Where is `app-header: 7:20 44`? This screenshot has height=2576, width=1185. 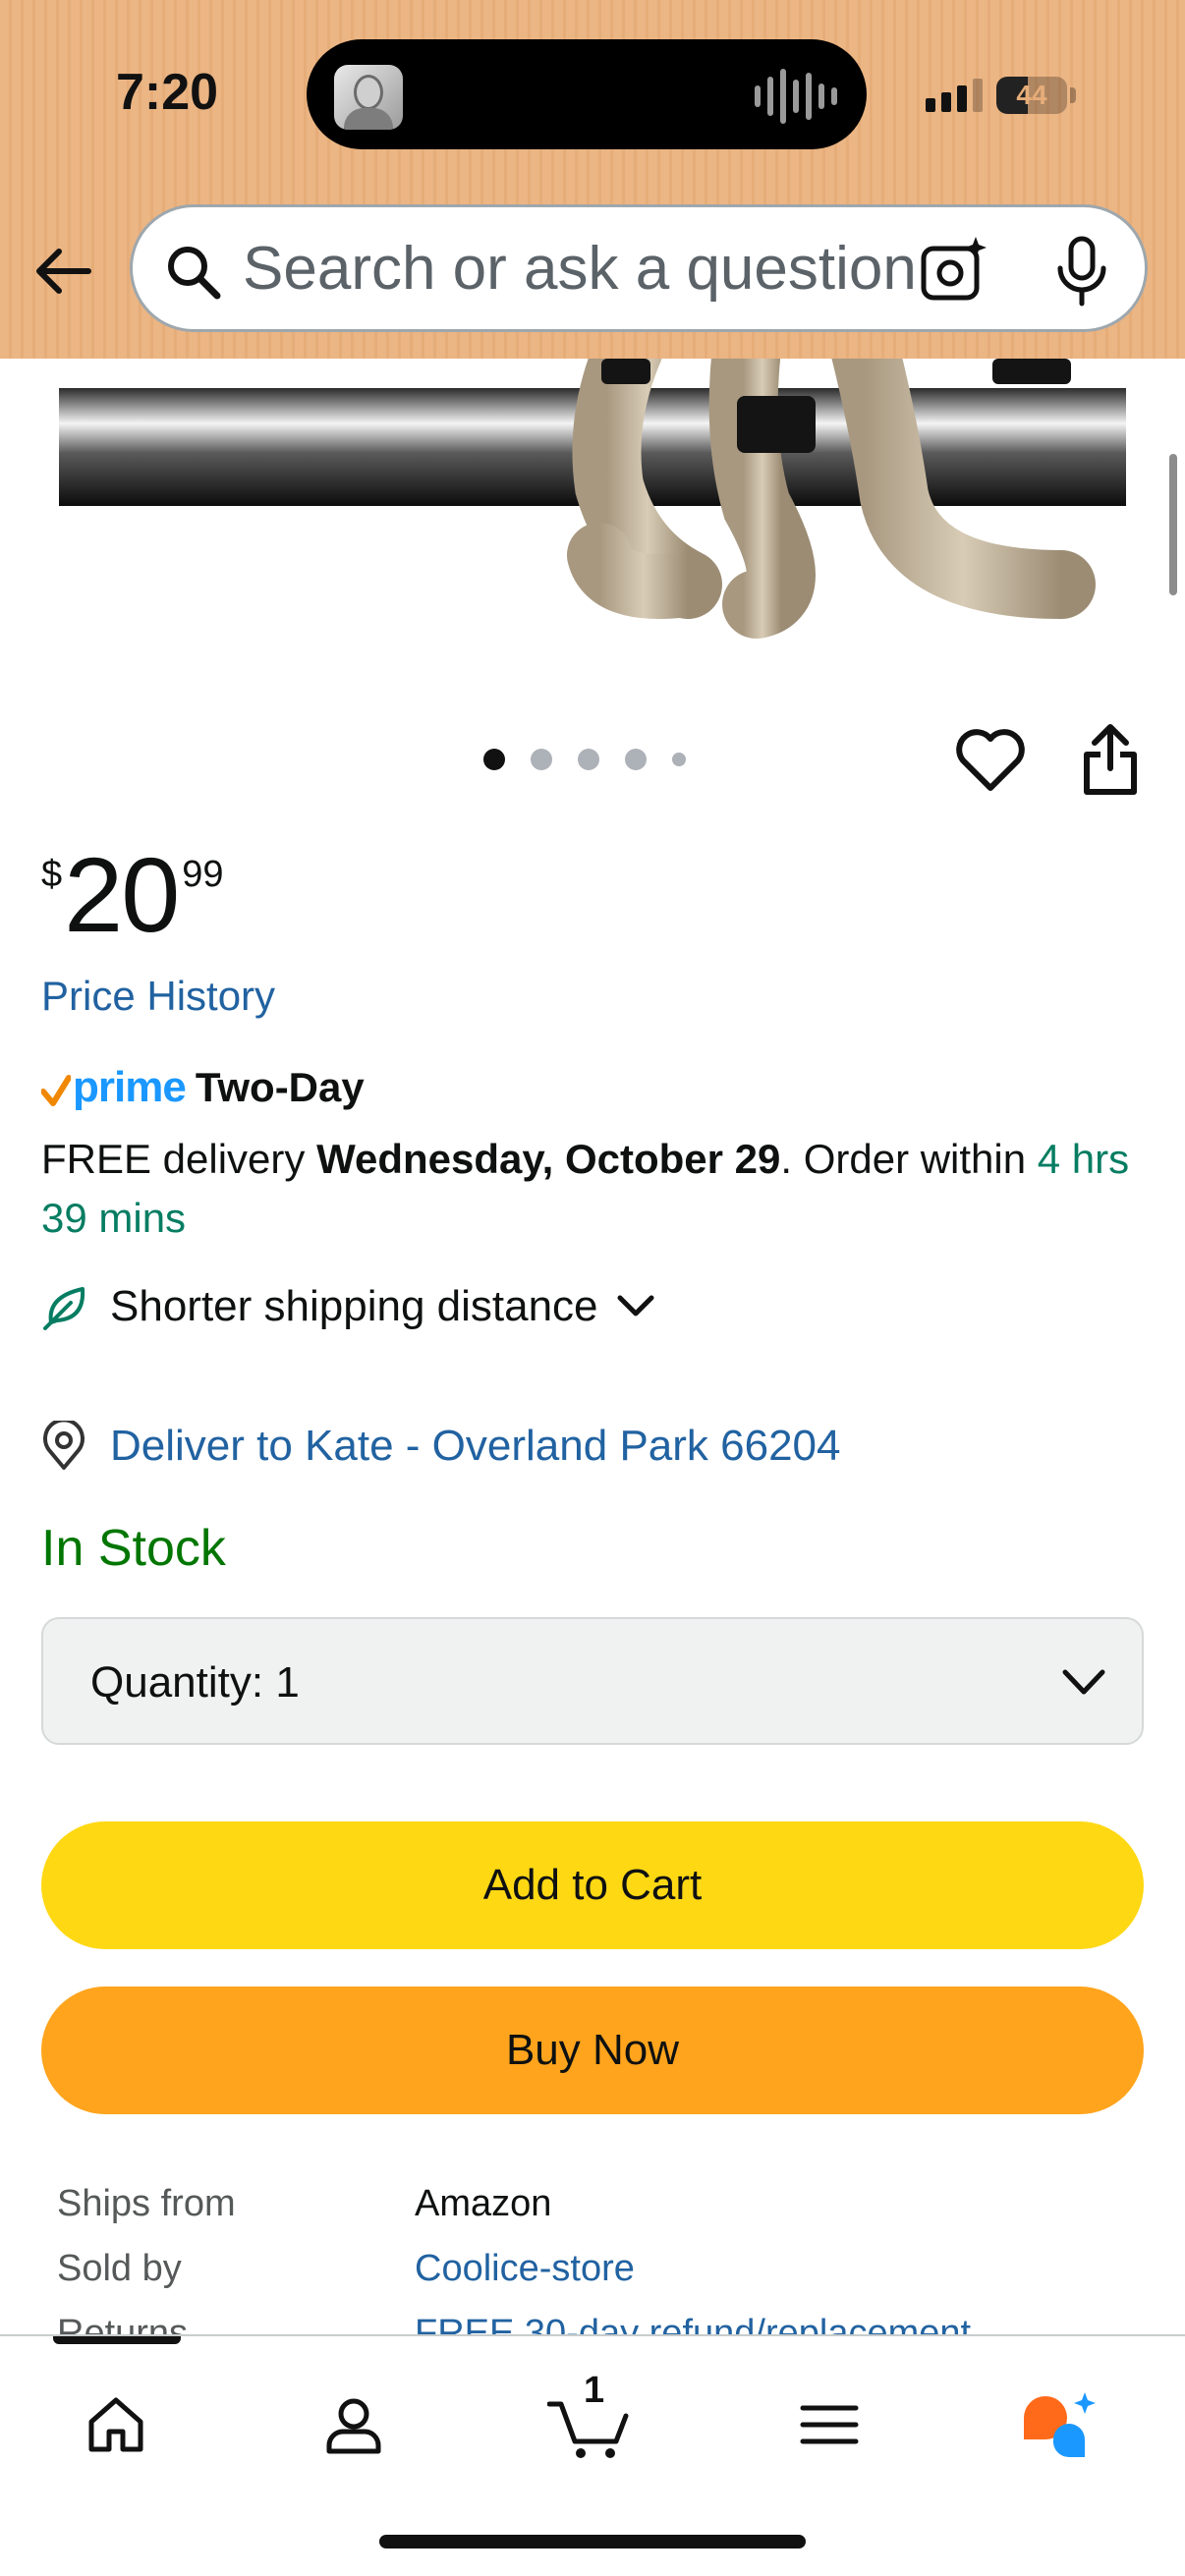
app-header: 7:20 44 is located at coordinates (592, 179).